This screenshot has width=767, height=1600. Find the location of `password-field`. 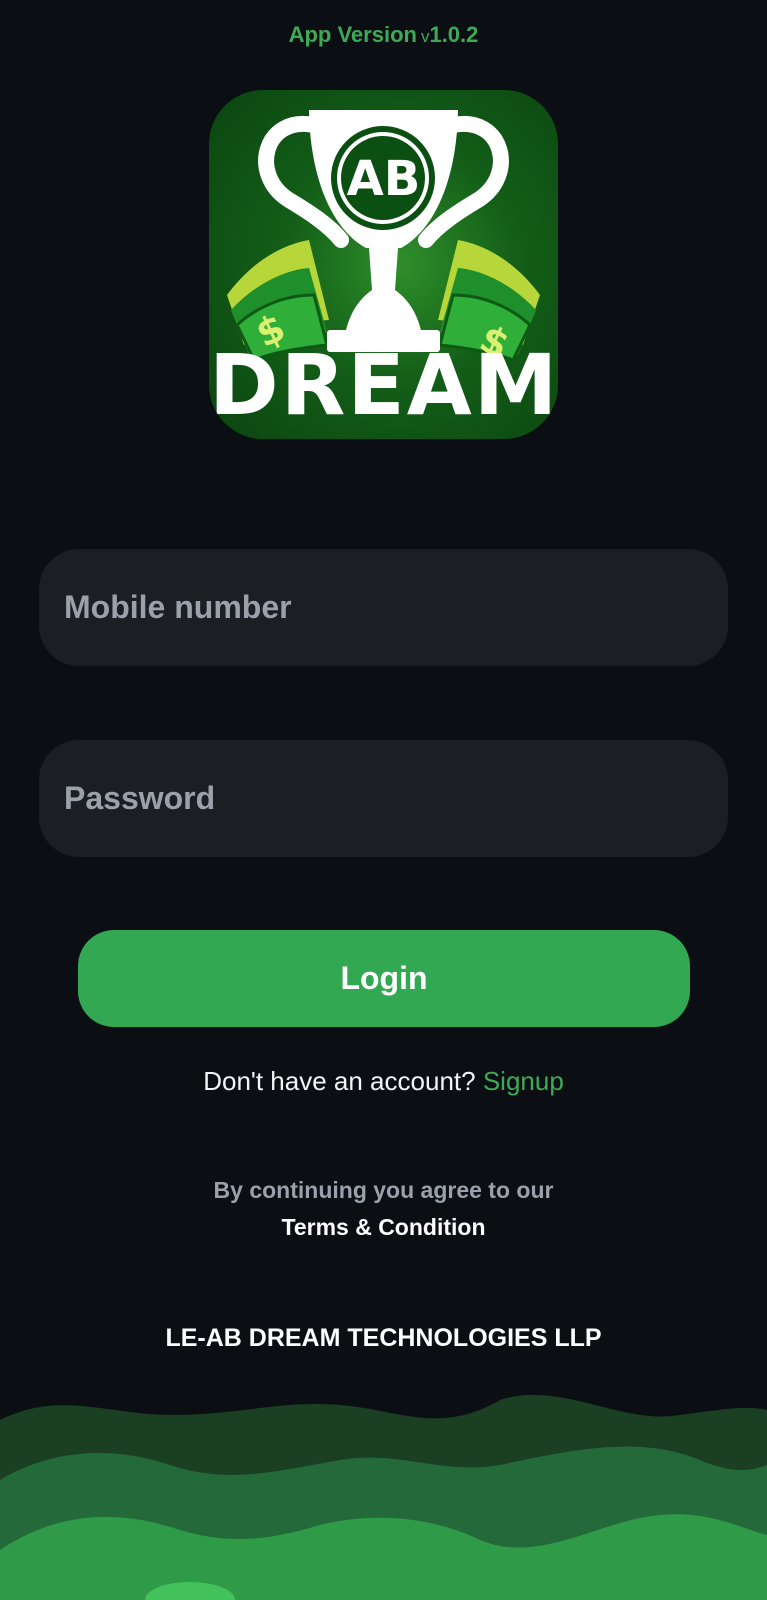

password-field is located at coordinates (383, 798).